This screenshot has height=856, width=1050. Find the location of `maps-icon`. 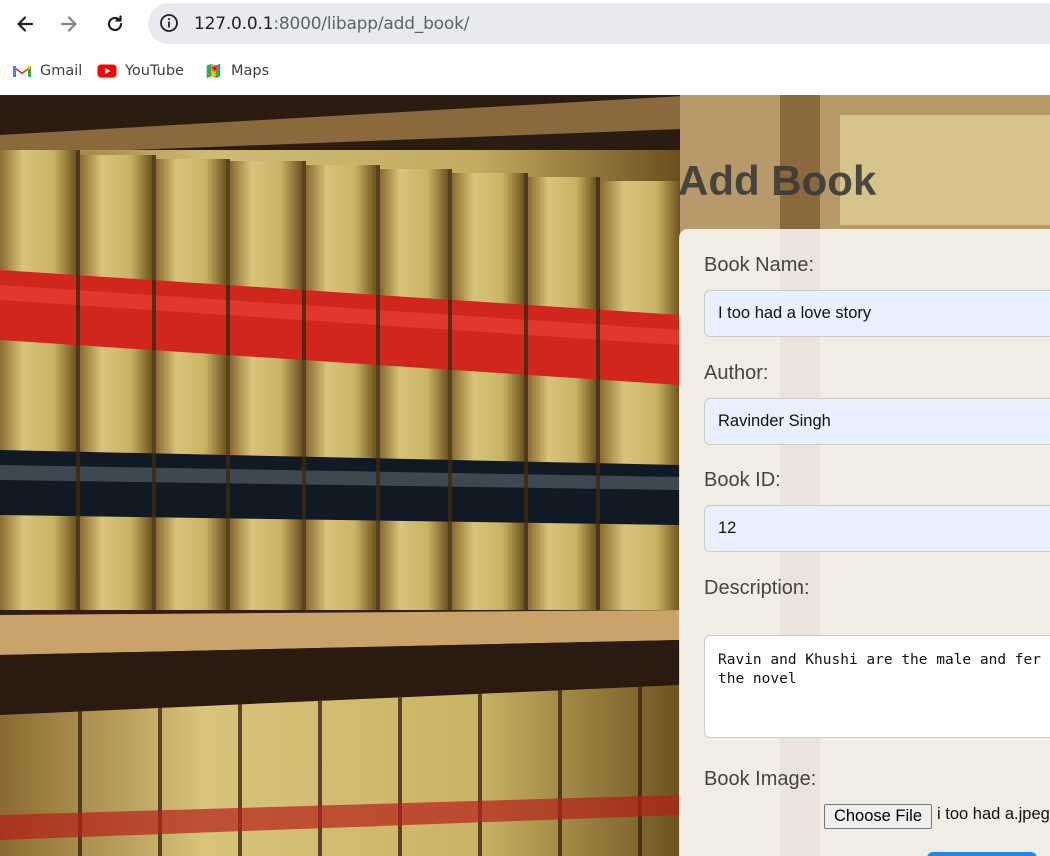

maps-icon is located at coordinates (213, 71).